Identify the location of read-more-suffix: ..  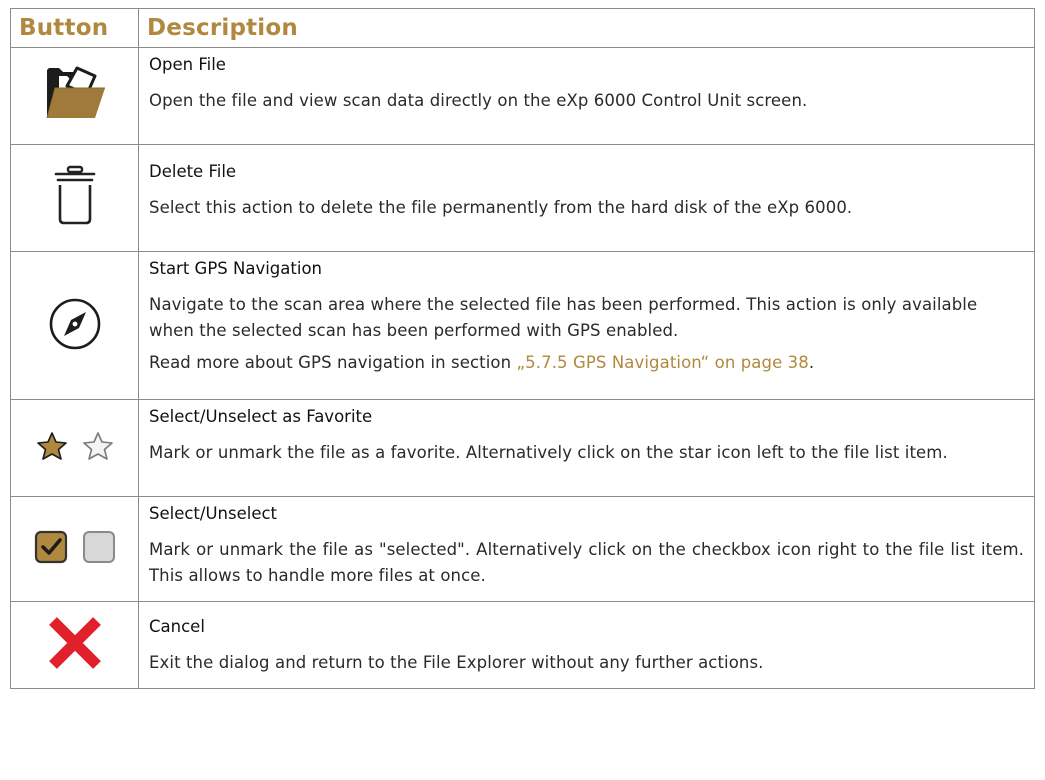
(811, 362).